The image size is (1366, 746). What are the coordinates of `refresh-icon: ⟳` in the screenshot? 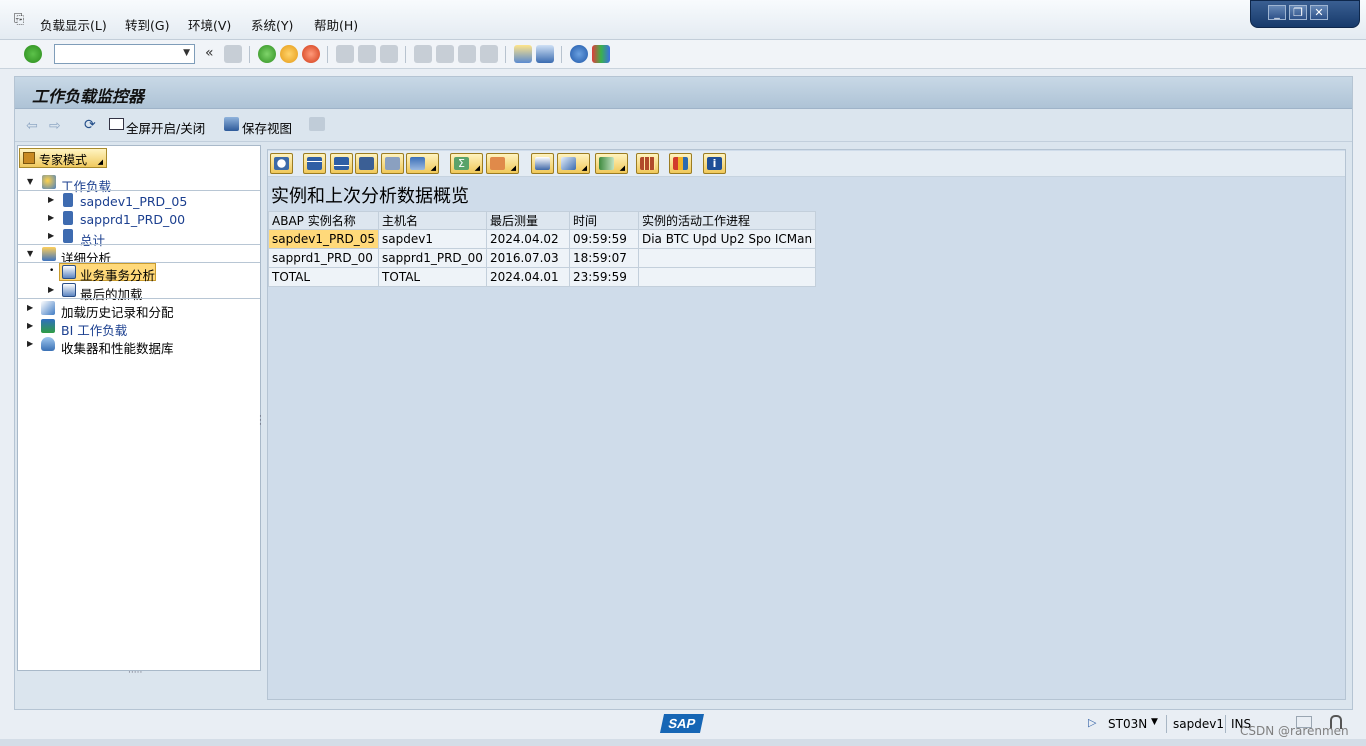 It's located at (90, 125).